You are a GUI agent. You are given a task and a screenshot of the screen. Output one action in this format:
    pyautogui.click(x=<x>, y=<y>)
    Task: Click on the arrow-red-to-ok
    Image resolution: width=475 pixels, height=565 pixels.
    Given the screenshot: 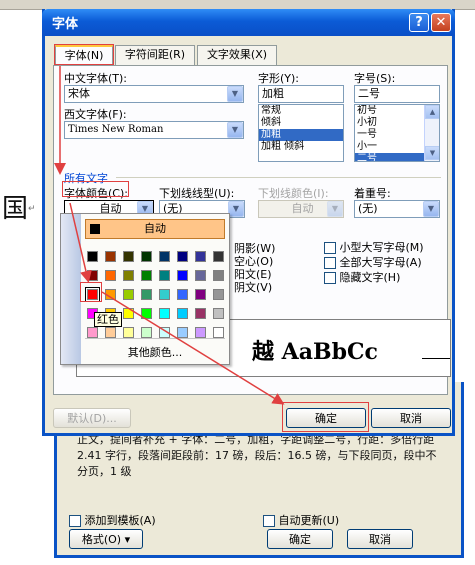 What is the action you would take?
    pyautogui.click(x=193, y=348)
    